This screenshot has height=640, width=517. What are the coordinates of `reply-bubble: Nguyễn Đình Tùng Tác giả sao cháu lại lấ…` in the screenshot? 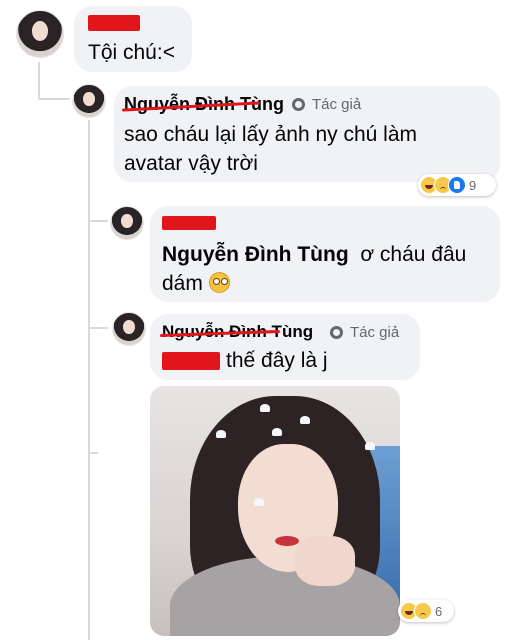 It's located at (307, 134).